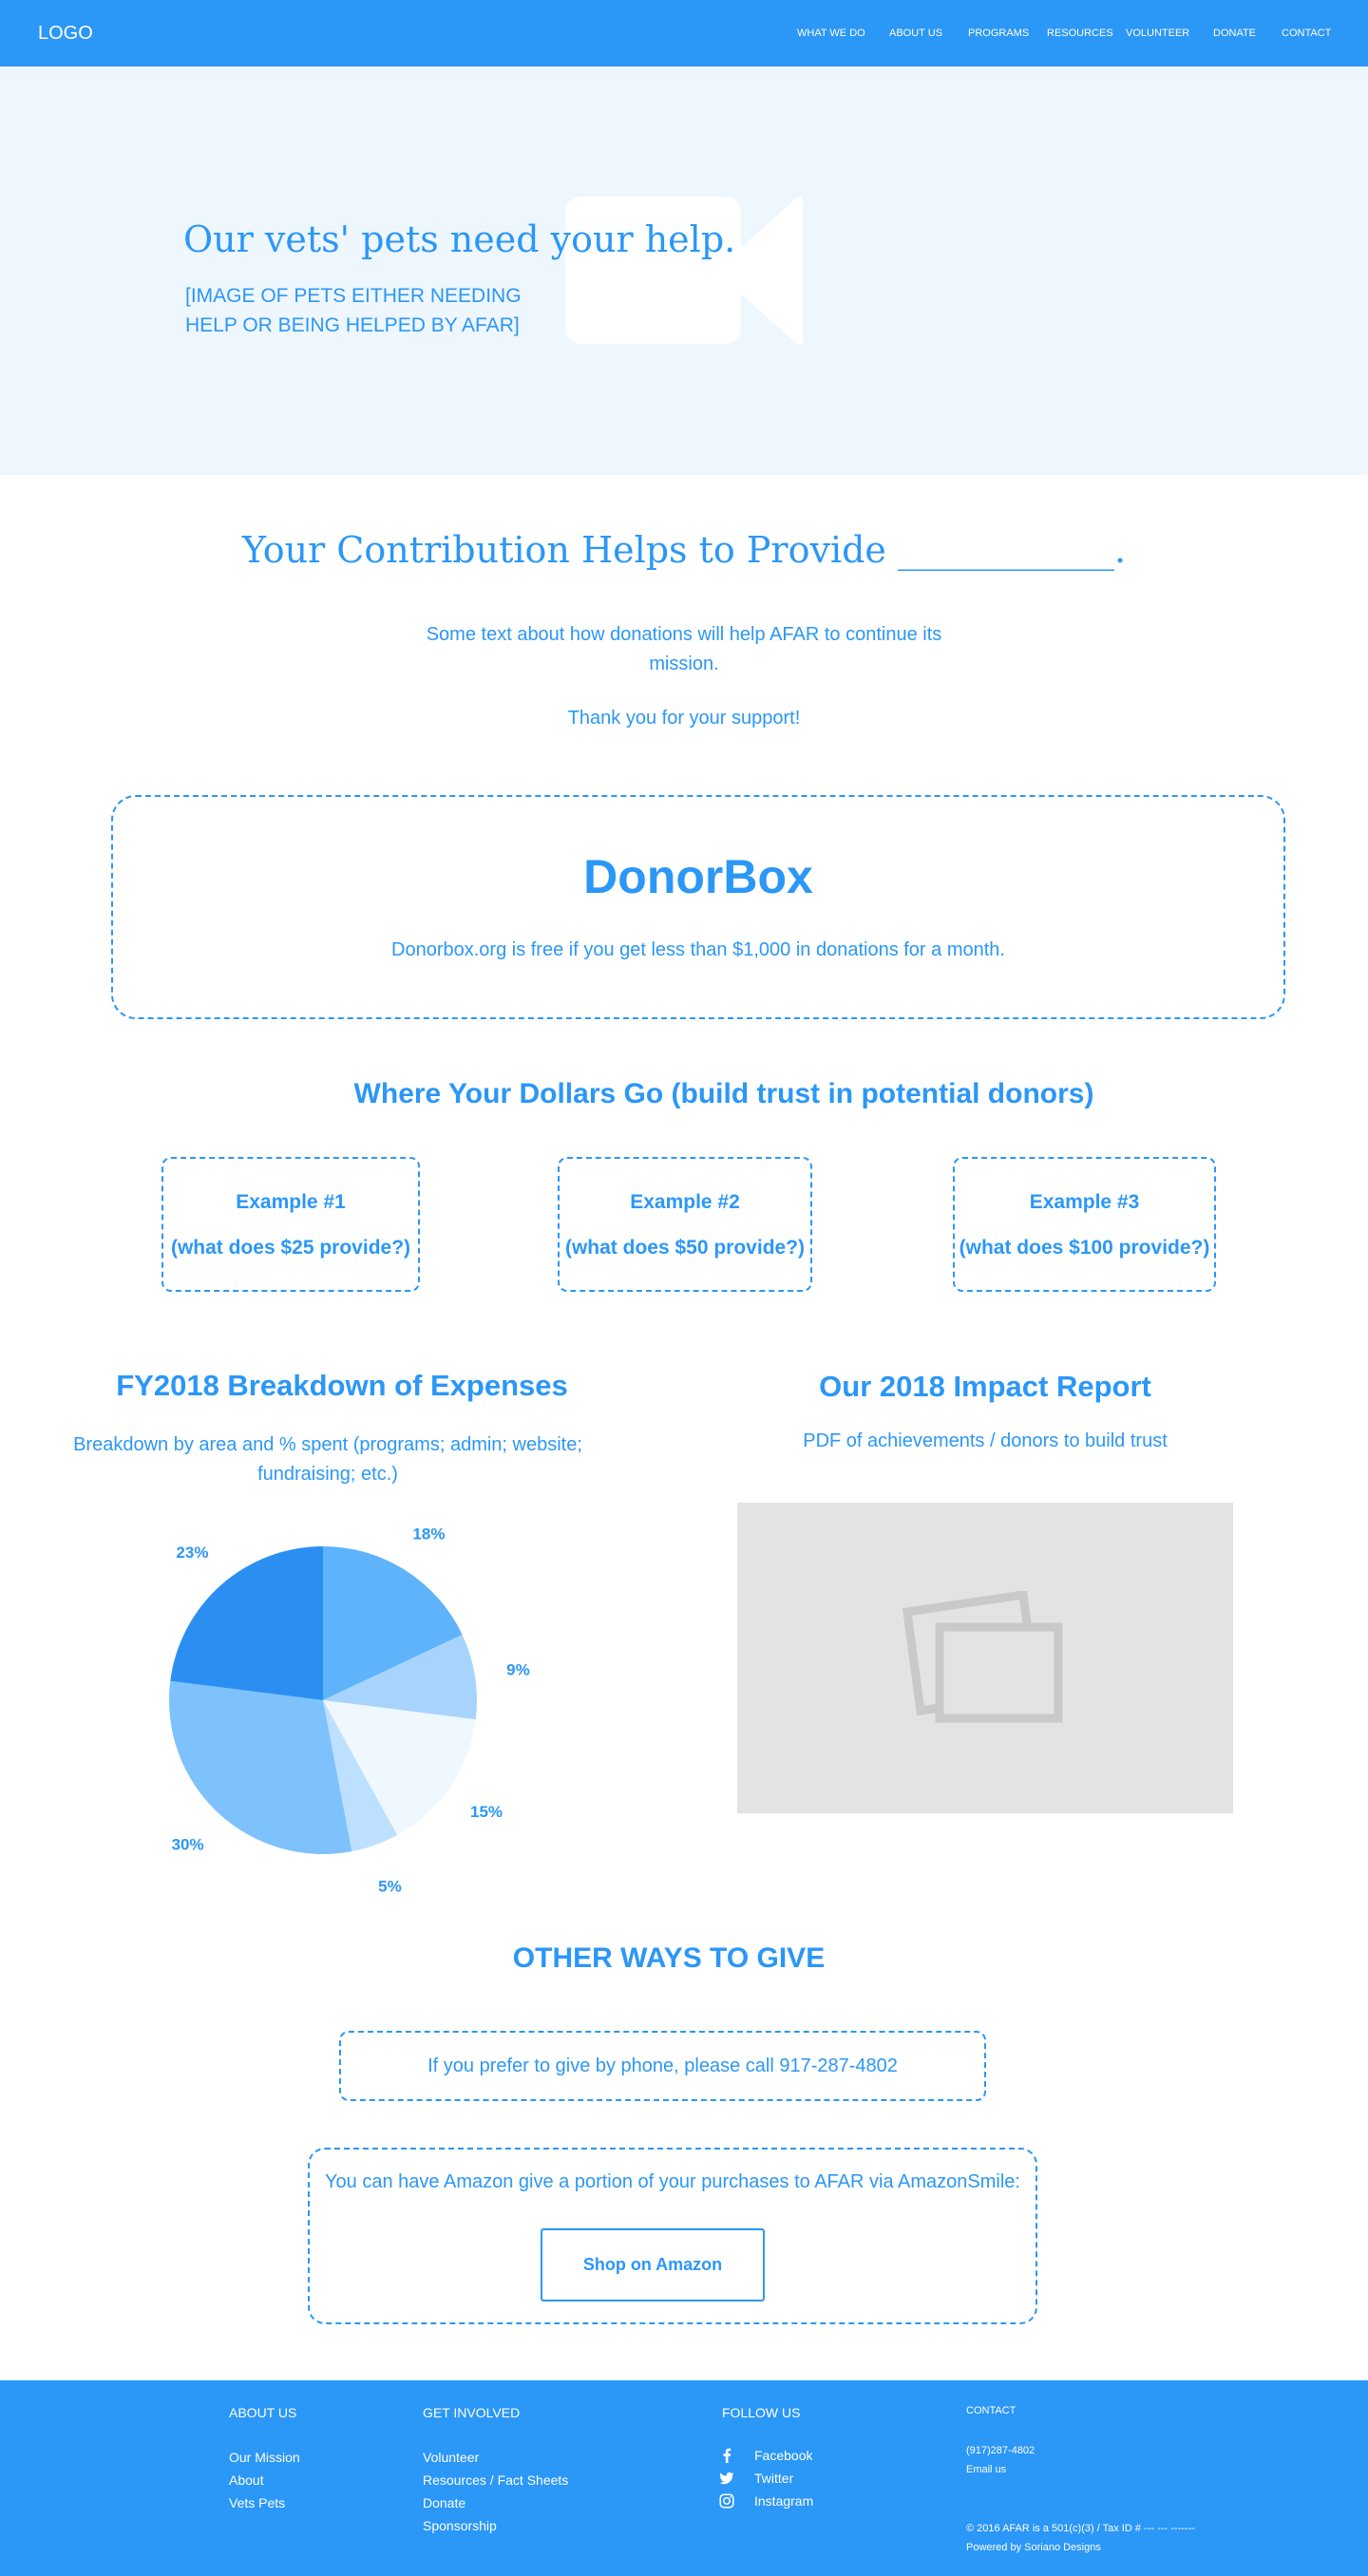 The height and width of the screenshot is (2576, 1368). Describe the element at coordinates (1306, 33) in the screenshot. I see `nav-item-contact: CONTACT` at that location.